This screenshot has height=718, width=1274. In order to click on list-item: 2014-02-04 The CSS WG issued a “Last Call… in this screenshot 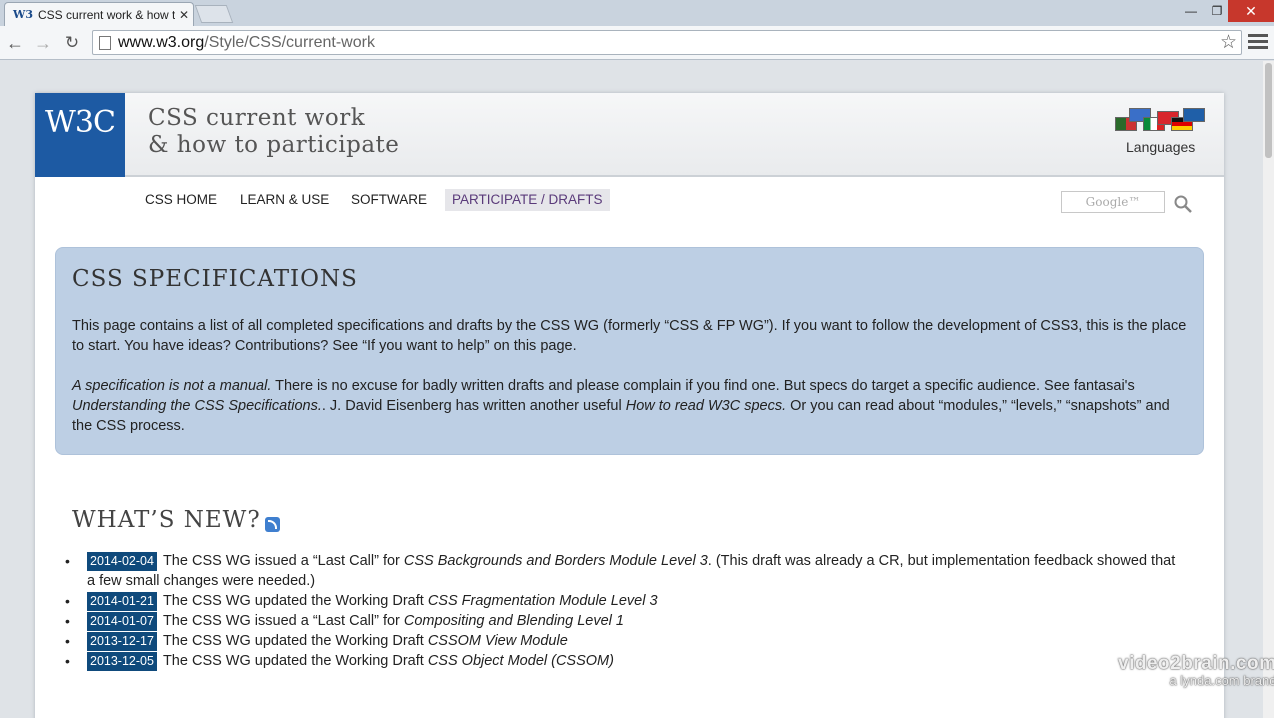, I will do `click(625, 571)`.